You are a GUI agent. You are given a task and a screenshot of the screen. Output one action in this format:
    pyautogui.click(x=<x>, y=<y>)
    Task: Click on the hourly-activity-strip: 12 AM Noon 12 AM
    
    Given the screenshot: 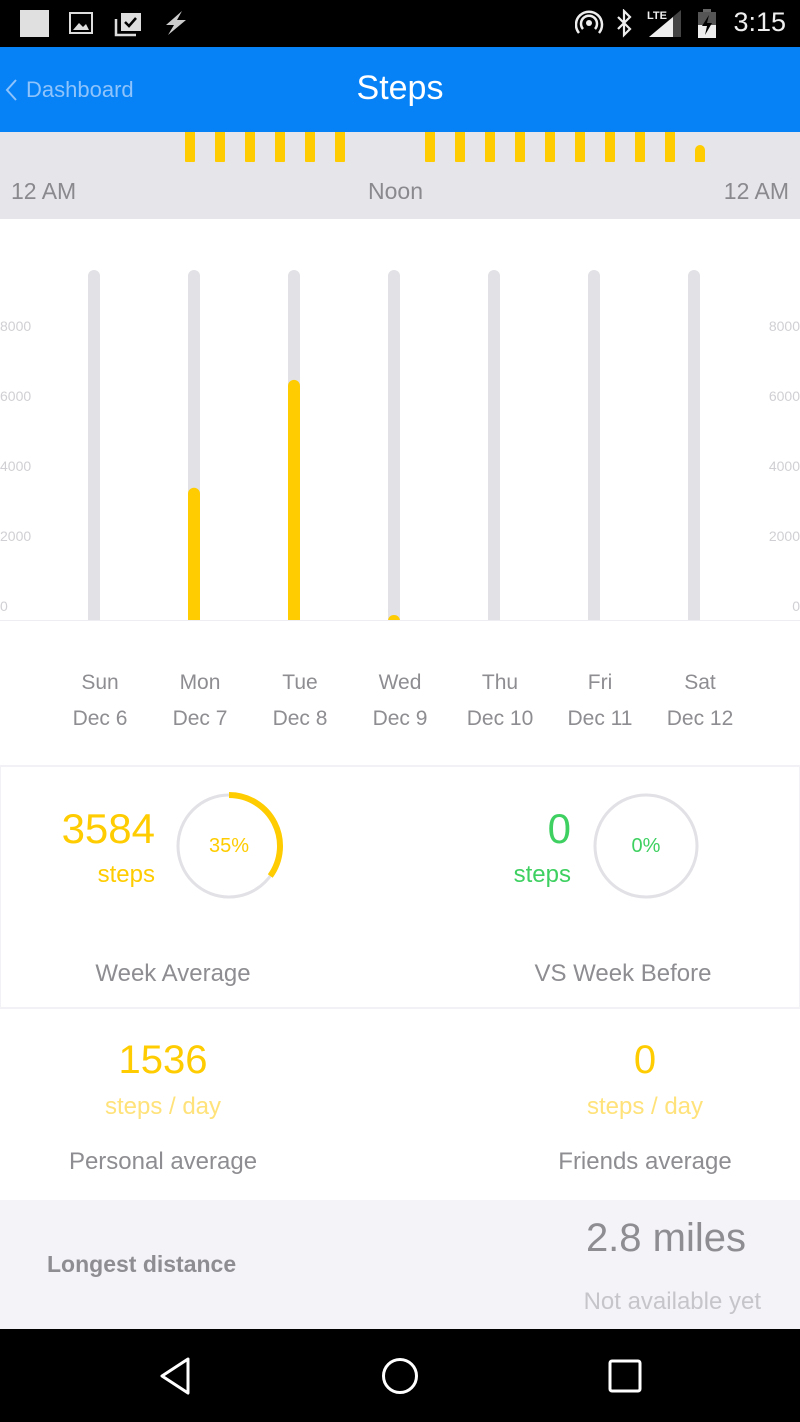 What is the action you would take?
    pyautogui.click(x=400, y=175)
    